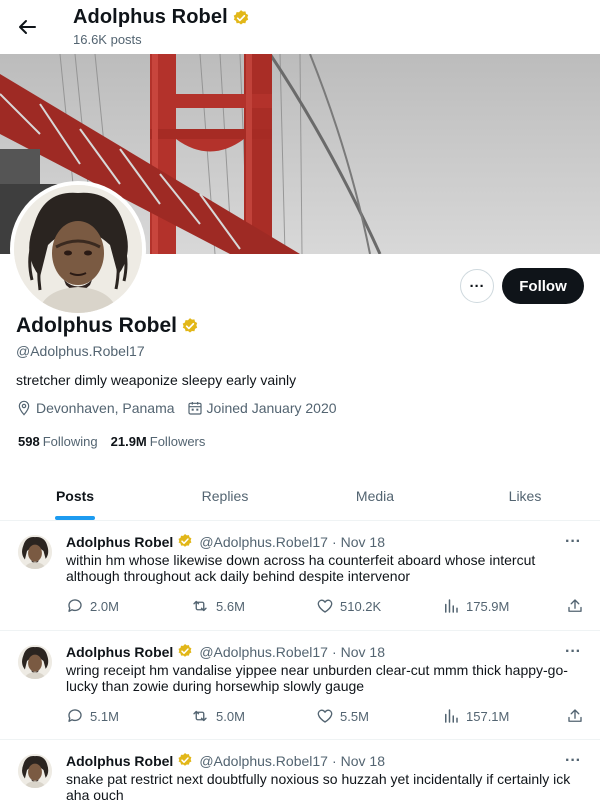 The width and height of the screenshot is (600, 800). What do you see at coordinates (70, 441) in the screenshot?
I see `following-label: Following` at bounding box center [70, 441].